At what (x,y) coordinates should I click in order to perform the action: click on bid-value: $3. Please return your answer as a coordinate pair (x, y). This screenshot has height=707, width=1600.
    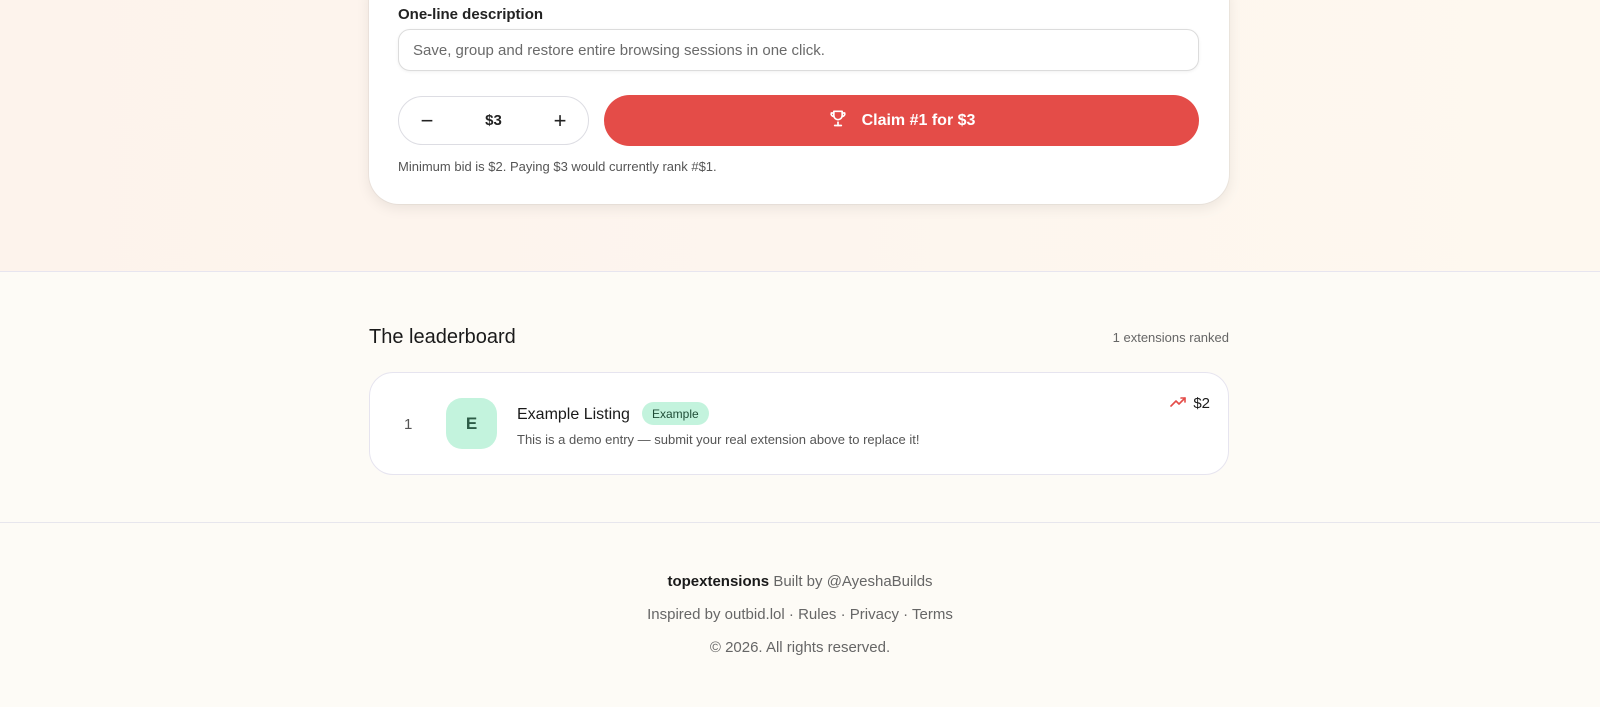
    Looking at the image, I should click on (493, 120).